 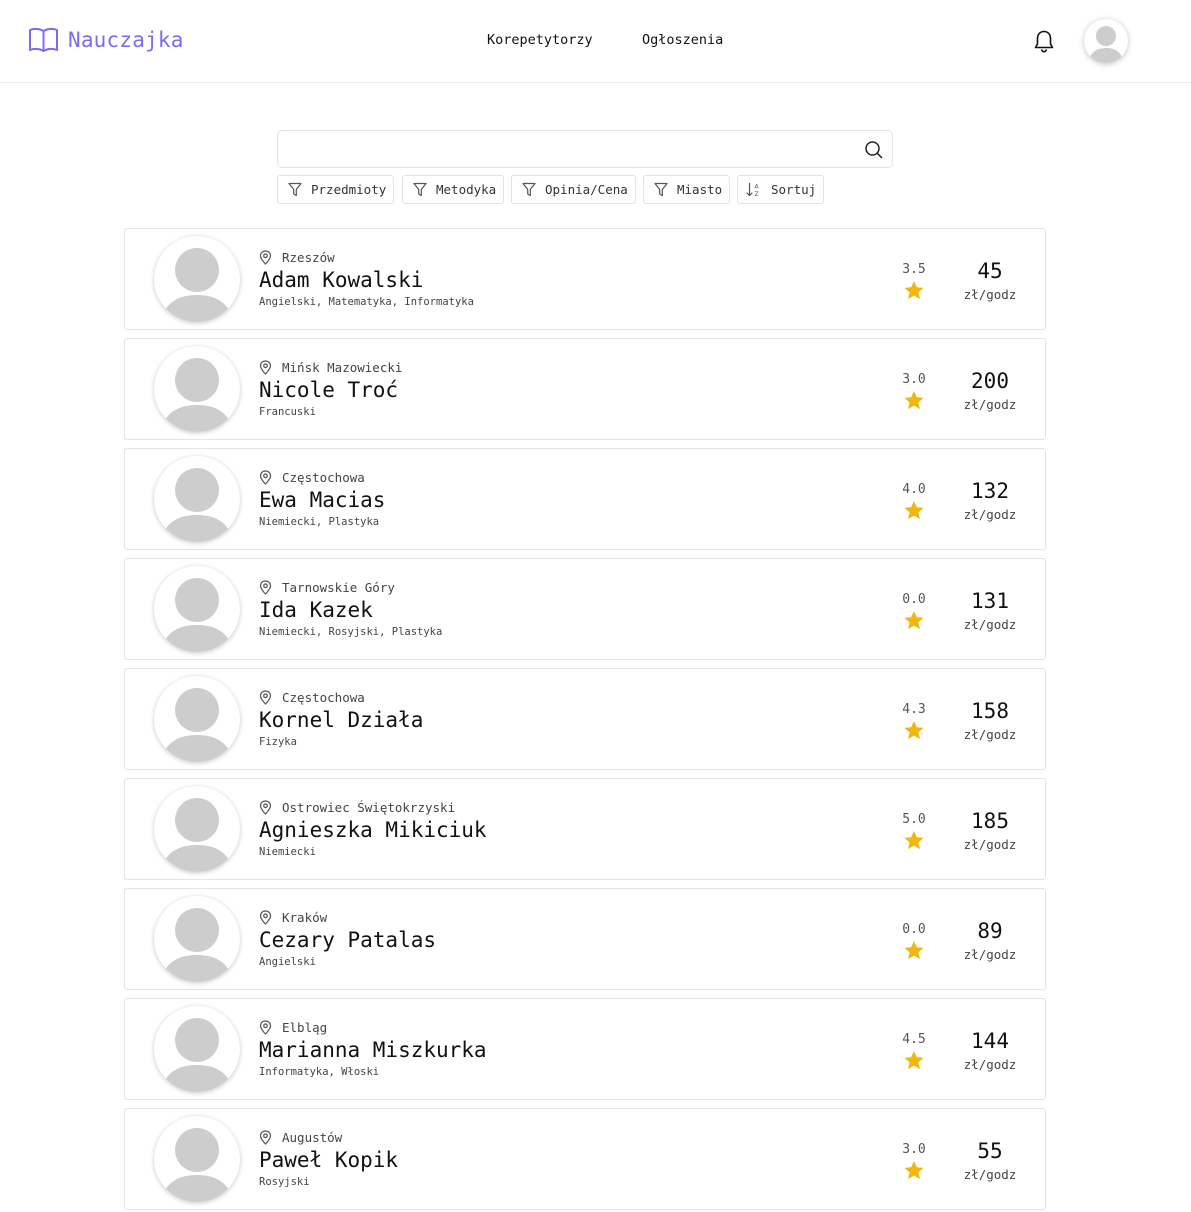 What do you see at coordinates (347, 940) in the screenshot?
I see `tutor-name: Cezary Patalas` at bounding box center [347, 940].